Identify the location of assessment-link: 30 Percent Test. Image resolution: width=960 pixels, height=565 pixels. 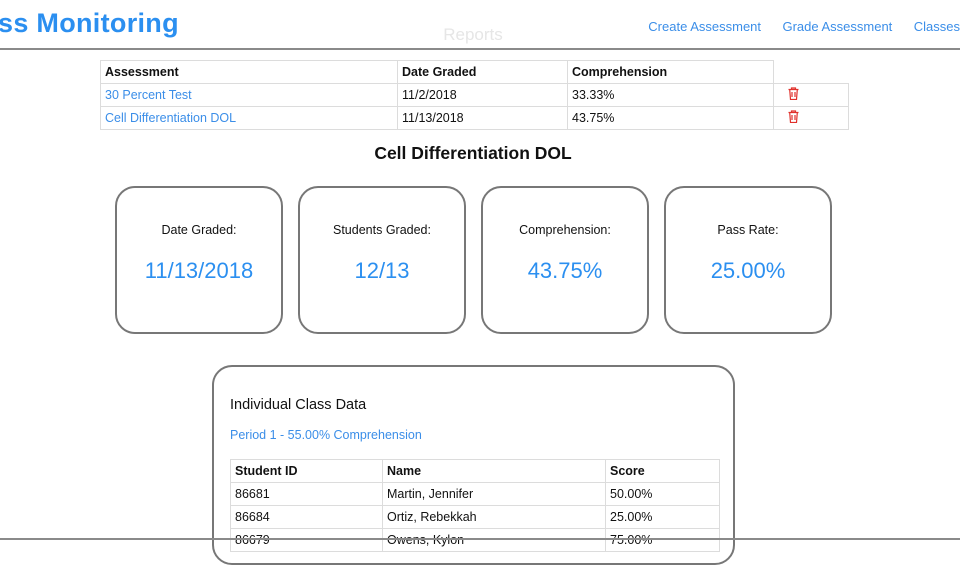
(148, 95).